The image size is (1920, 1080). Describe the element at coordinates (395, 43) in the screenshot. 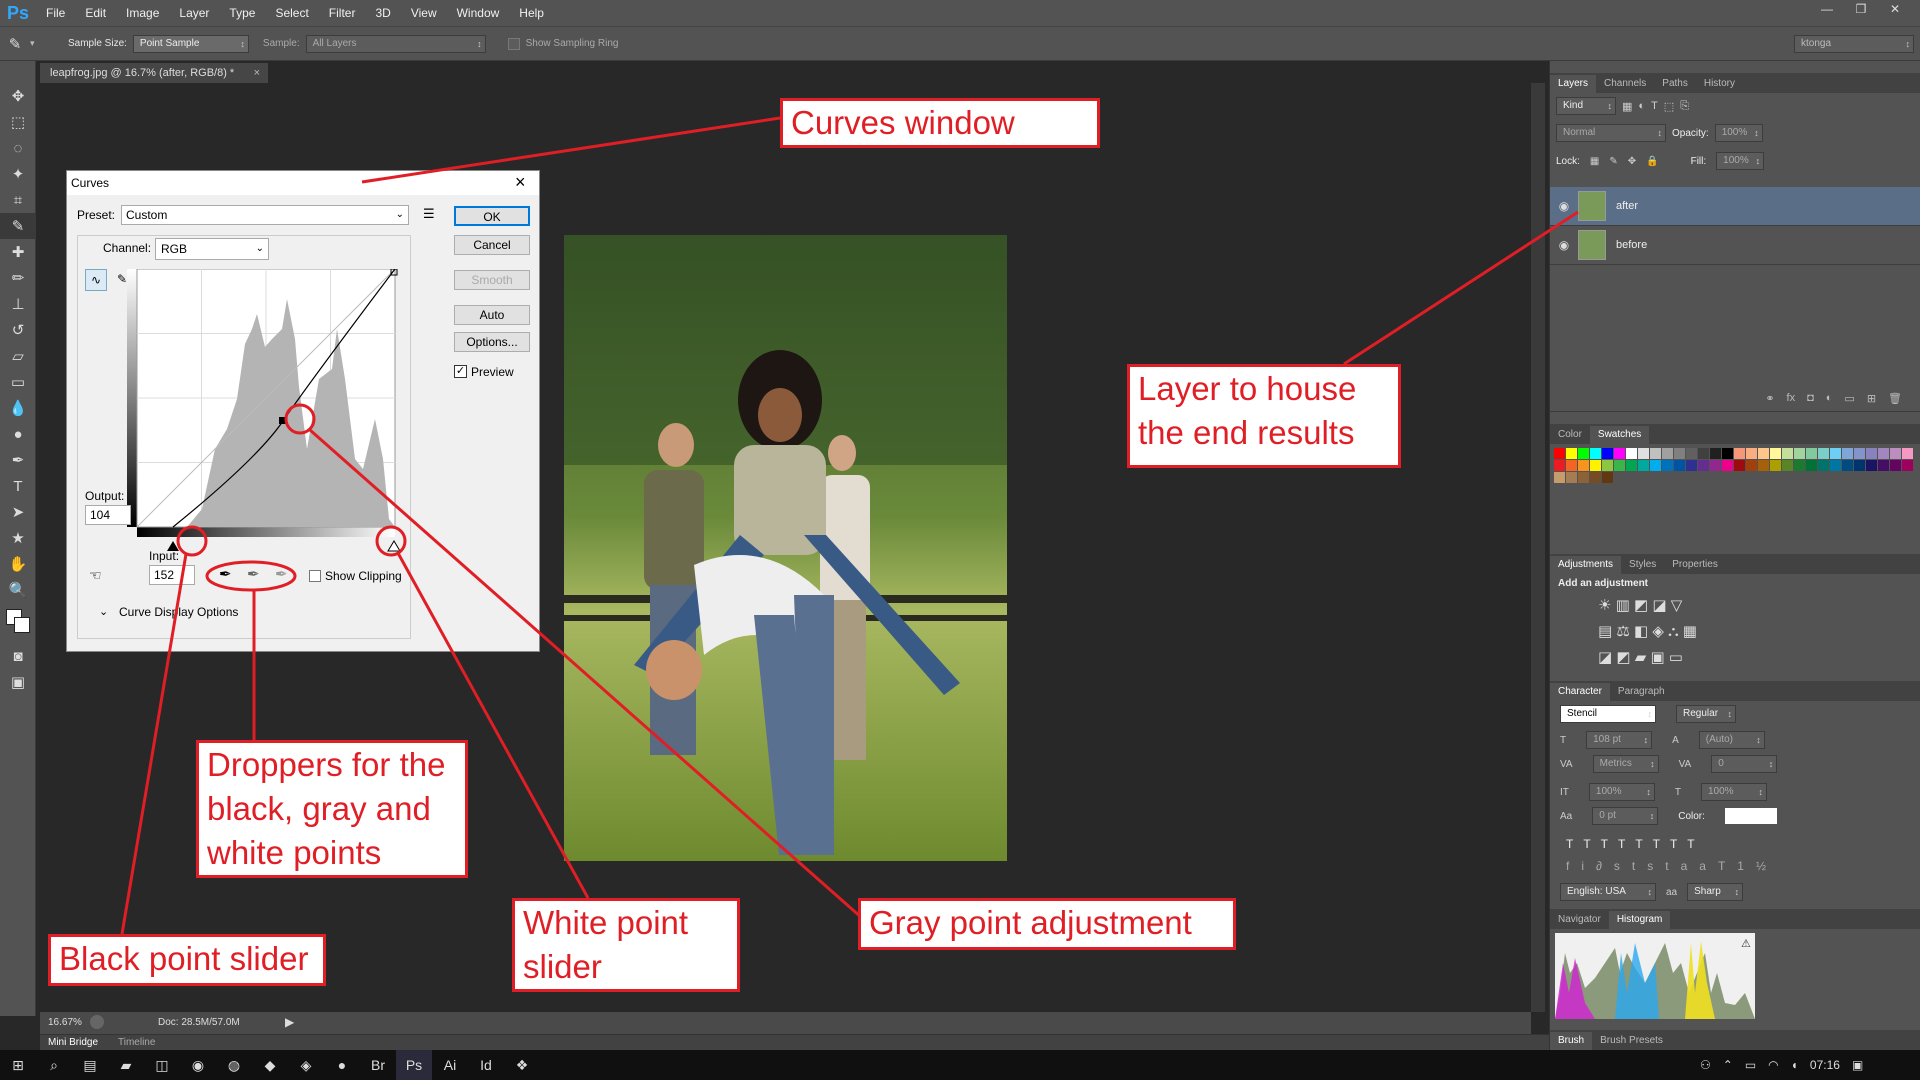

I see `sample-select: All Layers` at that location.